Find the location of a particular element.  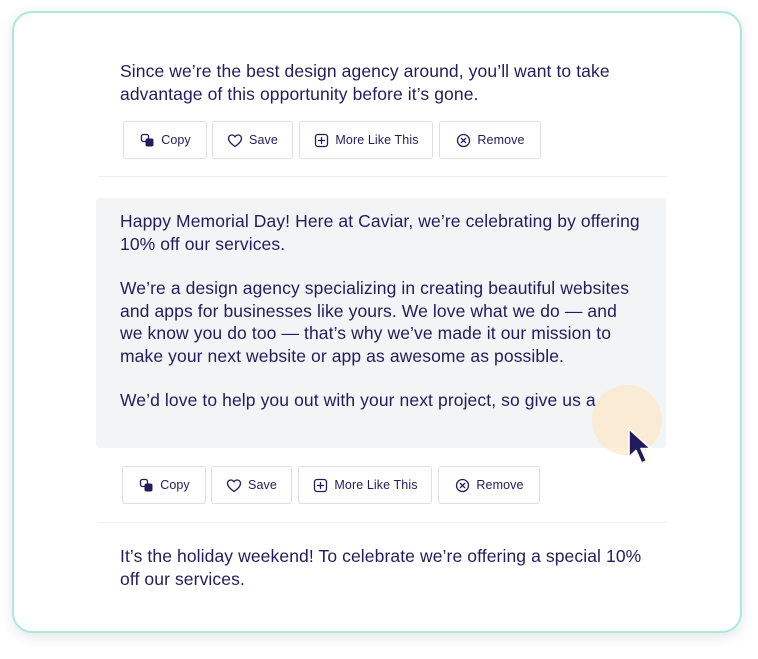

mouse-pointer-icon is located at coordinates (640, 446).